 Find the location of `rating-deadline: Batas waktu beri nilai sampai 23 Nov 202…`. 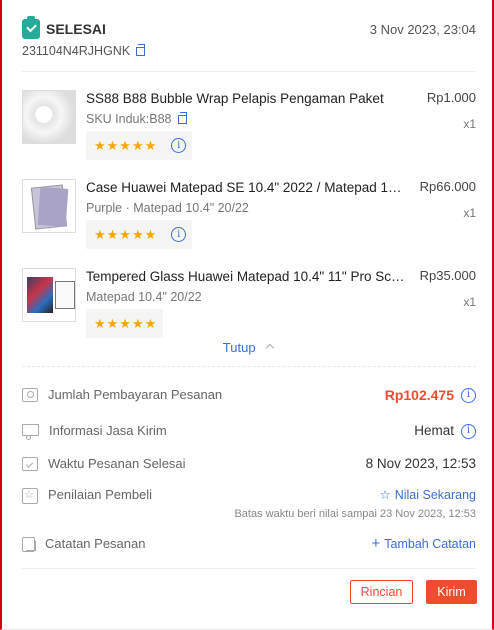

rating-deadline: Batas waktu beri nilai sampai 23 Nov 202… is located at coordinates (355, 514).